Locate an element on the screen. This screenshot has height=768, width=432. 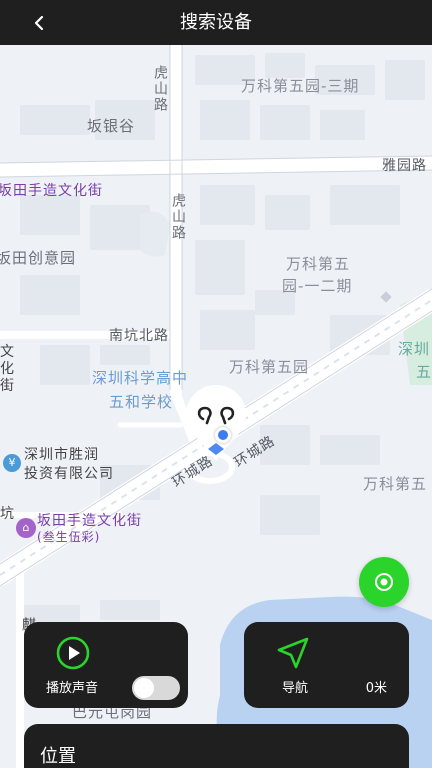
location-title: 位置 is located at coordinates (58, 756).